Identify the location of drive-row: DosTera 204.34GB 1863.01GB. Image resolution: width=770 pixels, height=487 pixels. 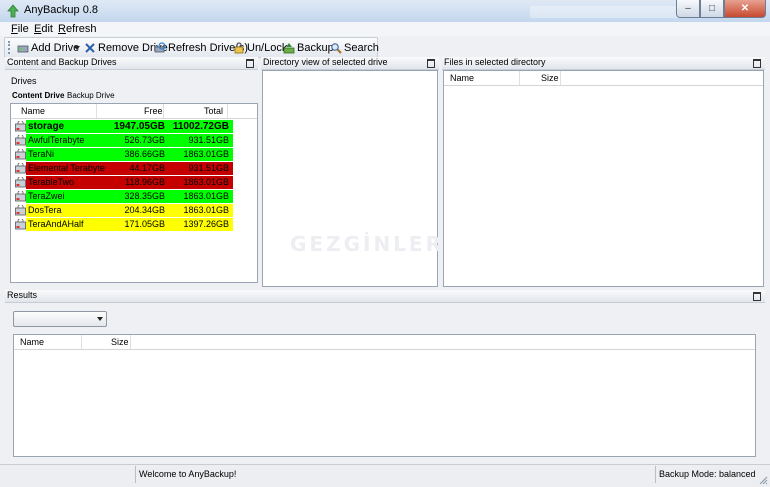
(124, 210).